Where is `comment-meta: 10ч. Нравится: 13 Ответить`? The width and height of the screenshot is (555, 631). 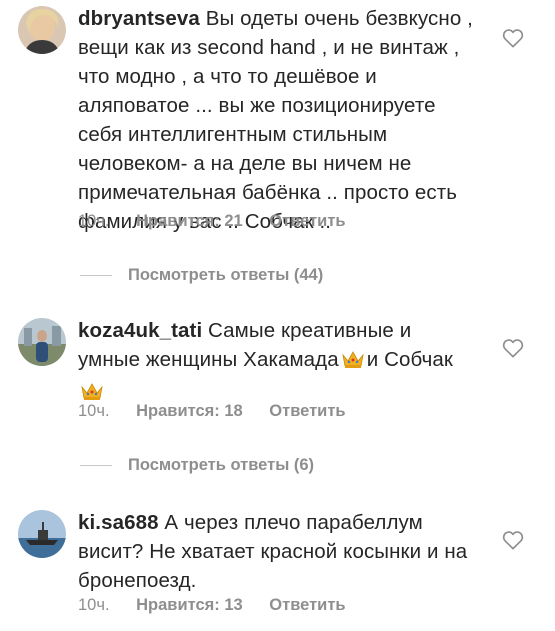 comment-meta: 10ч. Нравится: 13 Ответить is located at coordinates (223, 605).